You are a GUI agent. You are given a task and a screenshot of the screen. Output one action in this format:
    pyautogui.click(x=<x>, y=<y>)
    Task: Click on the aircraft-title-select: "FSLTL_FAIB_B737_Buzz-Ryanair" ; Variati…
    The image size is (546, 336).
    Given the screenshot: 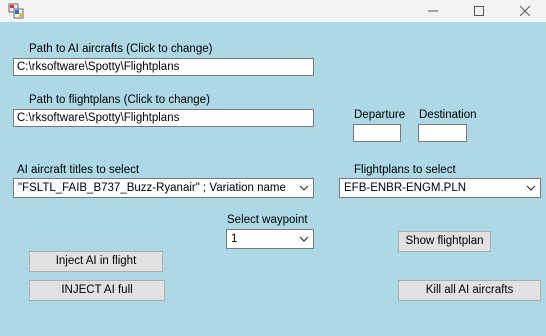 What is the action you would take?
    pyautogui.click(x=163, y=188)
    